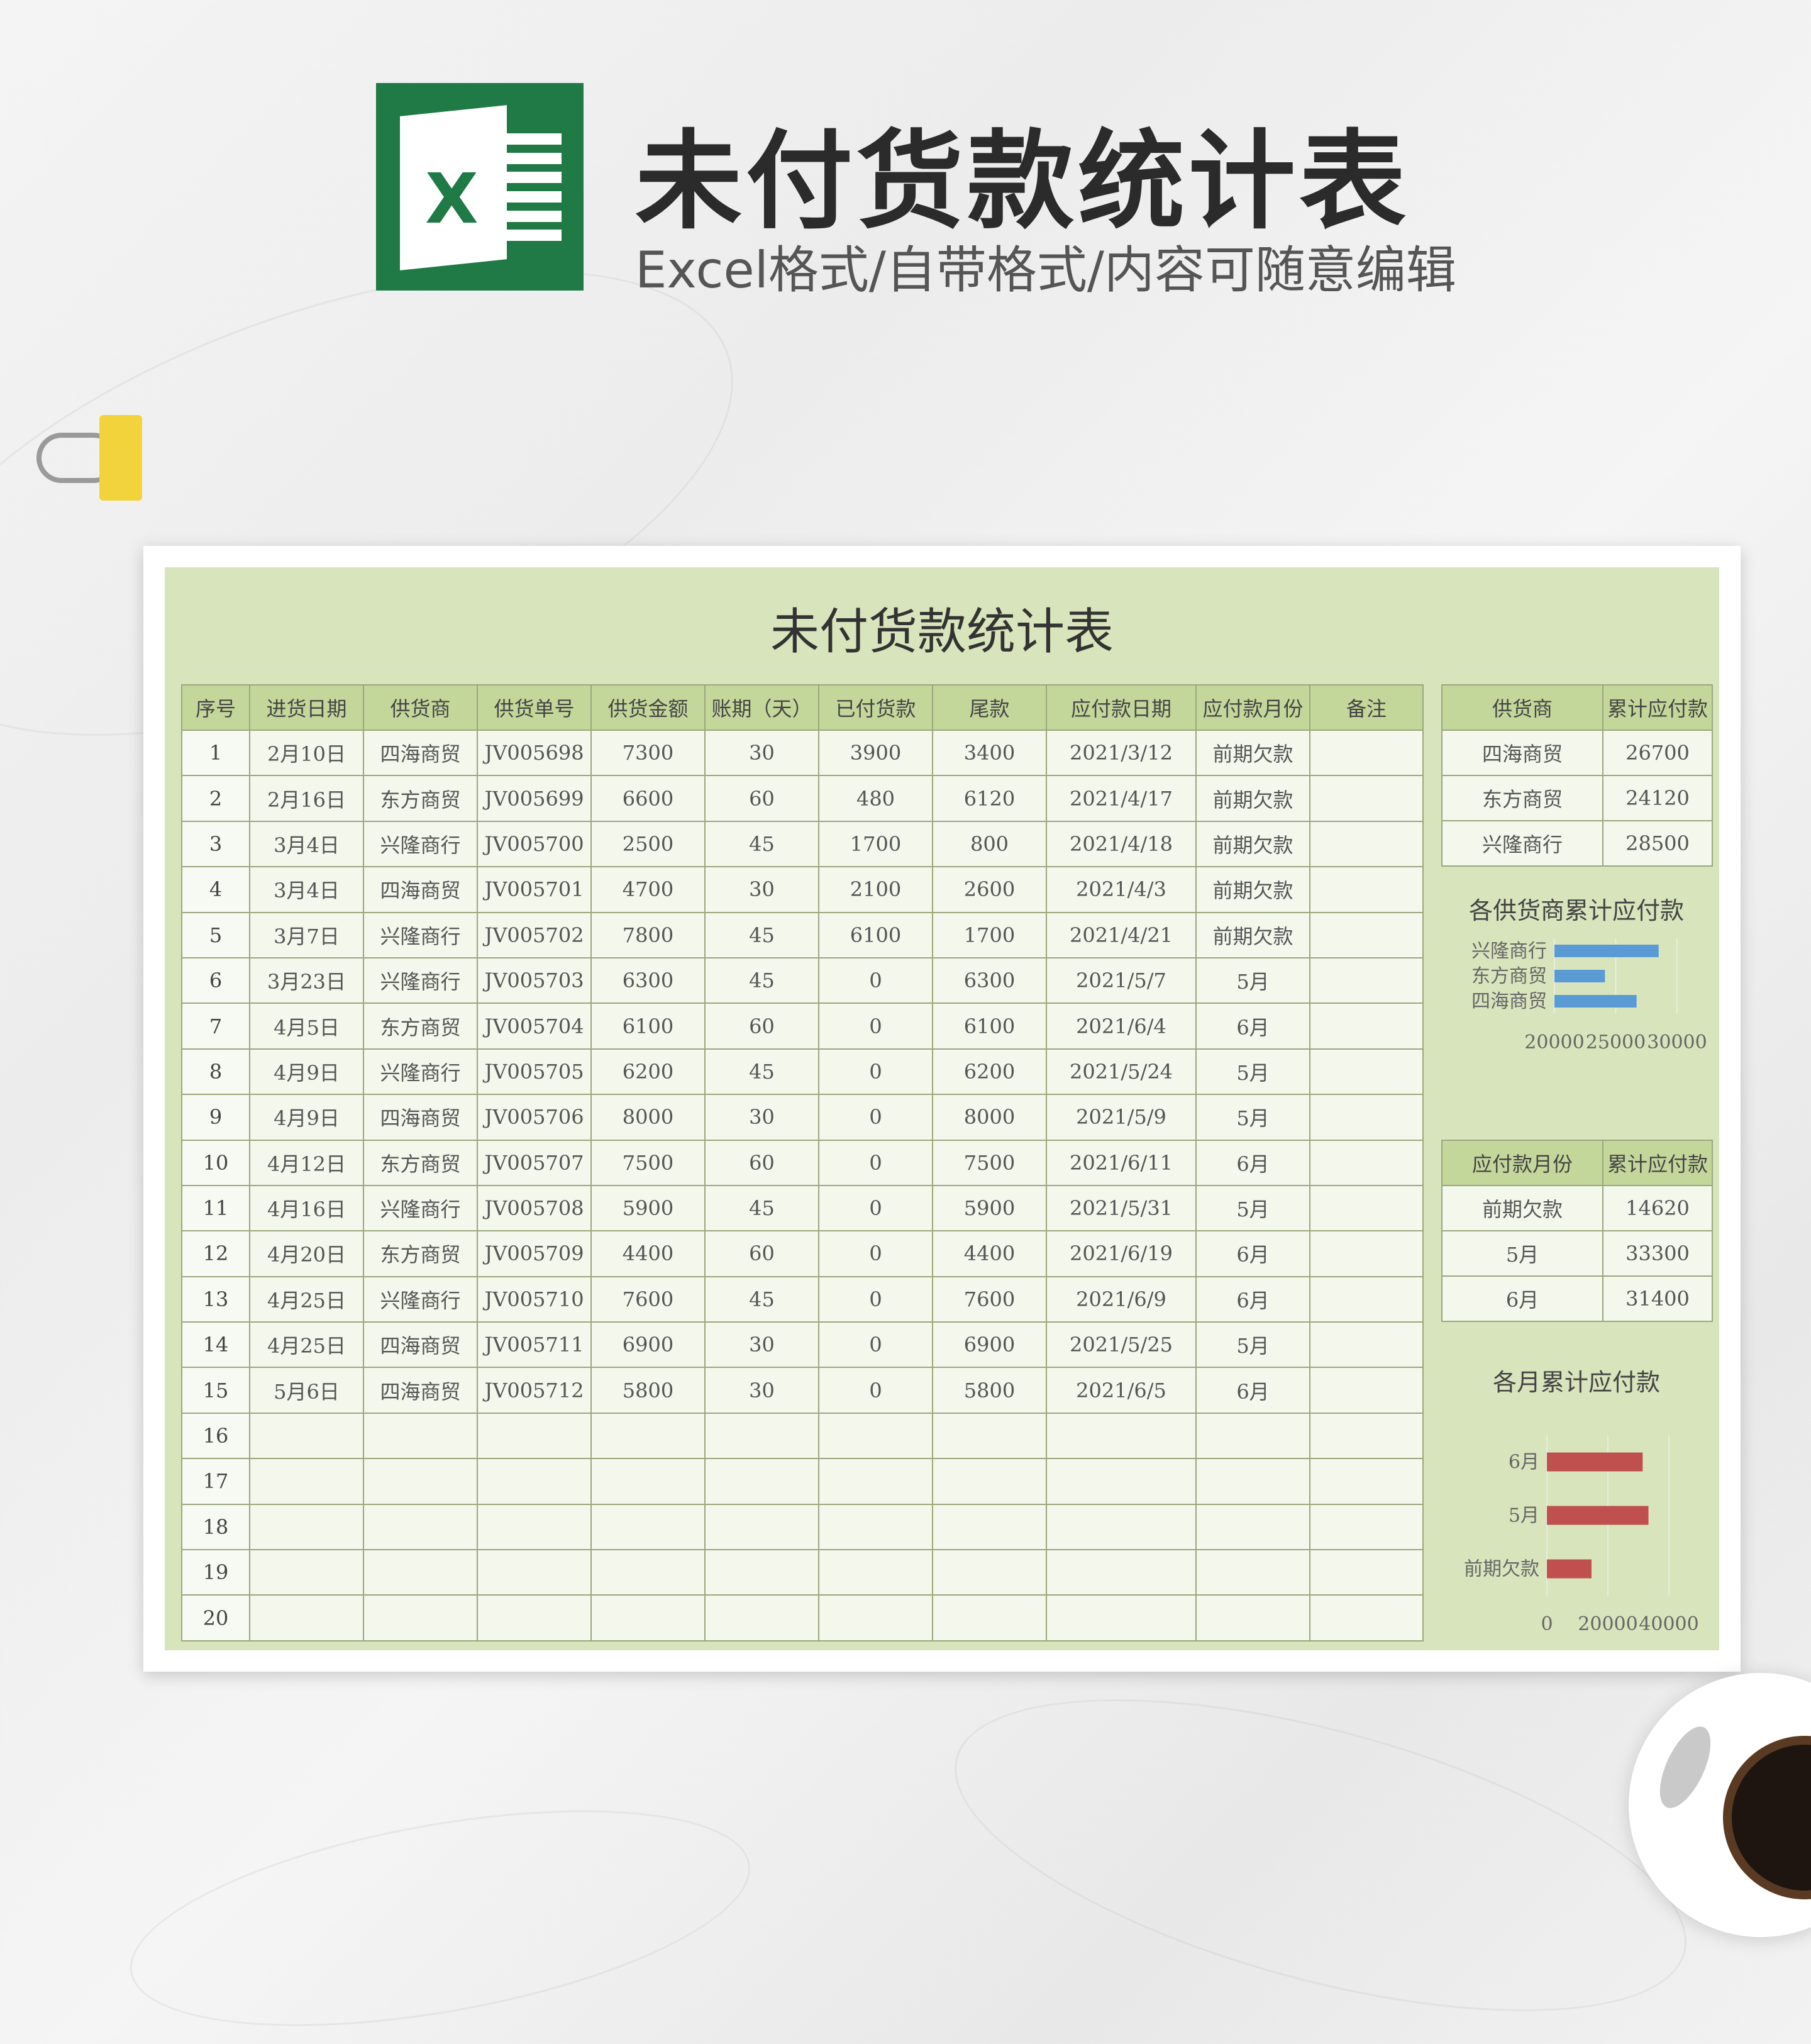  What do you see at coordinates (875, 753) in the screenshot?
I see `table-cell: 3900` at bounding box center [875, 753].